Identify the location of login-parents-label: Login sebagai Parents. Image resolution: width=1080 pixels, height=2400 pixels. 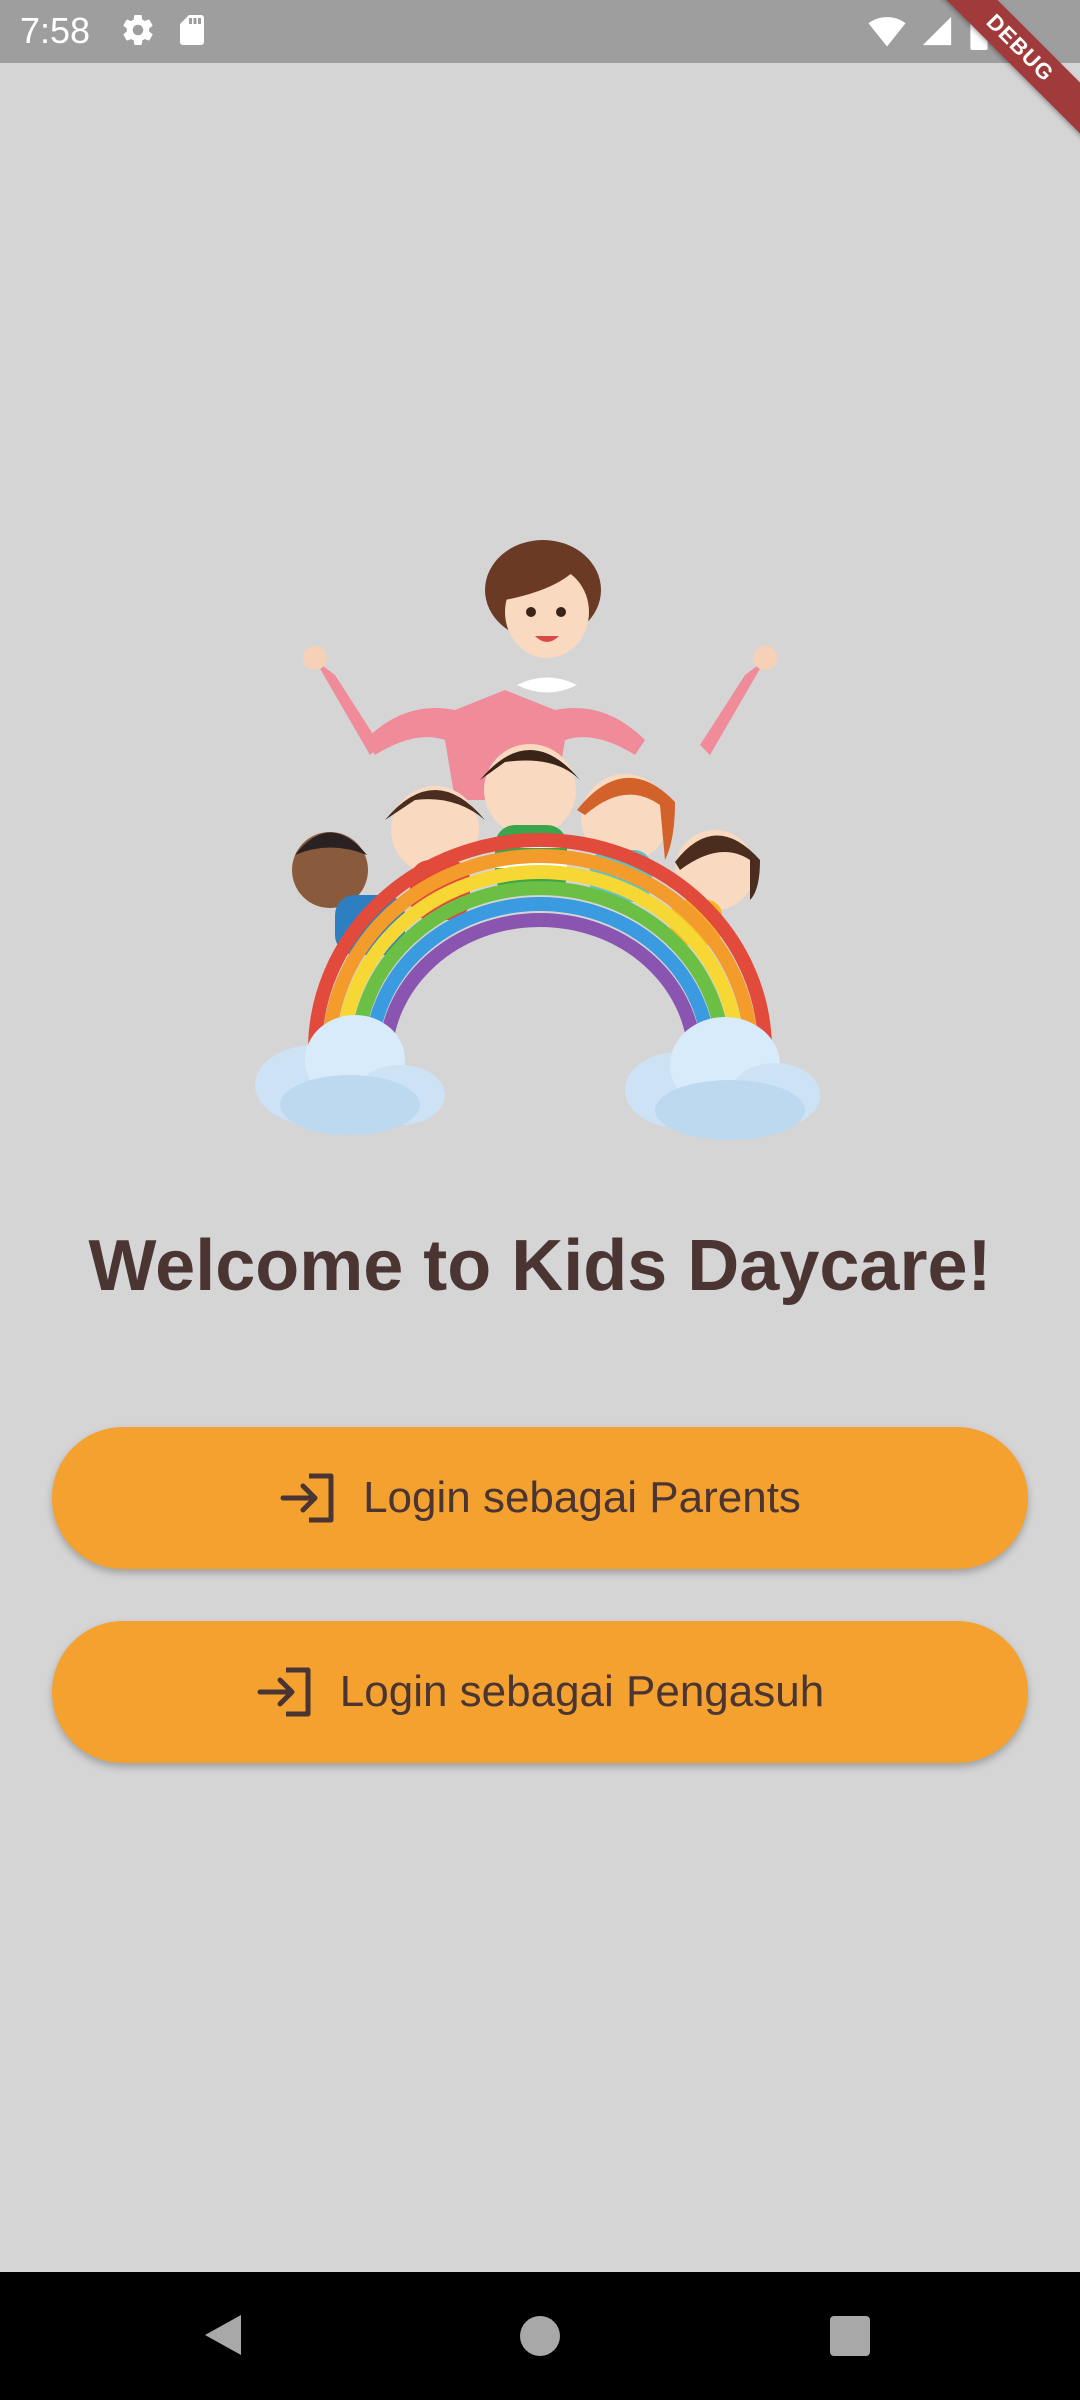
(582, 1497).